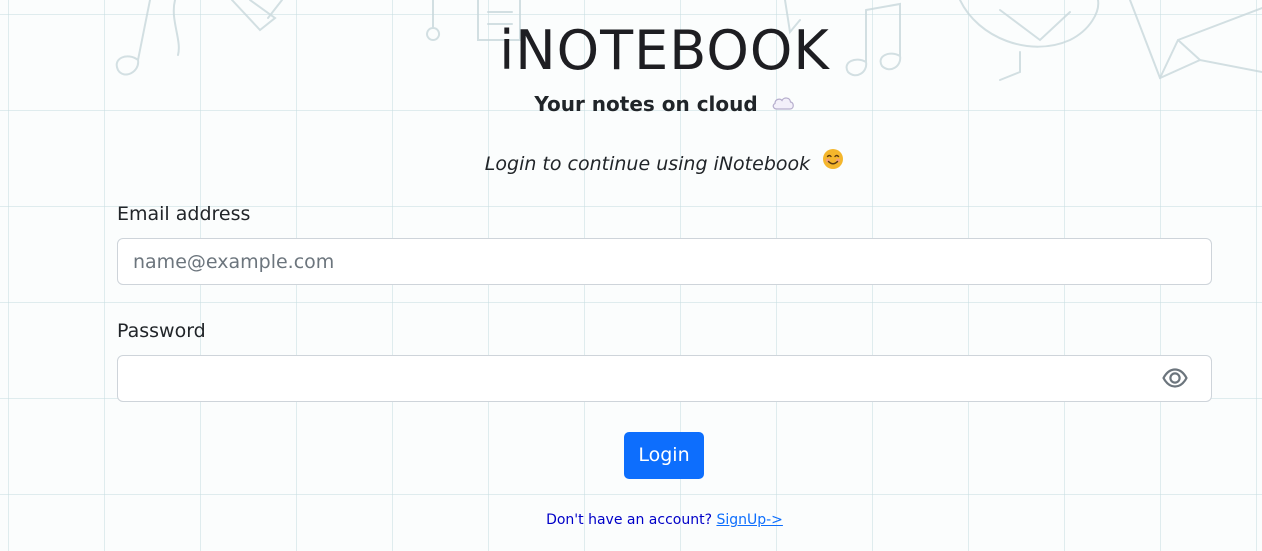 The height and width of the screenshot is (551, 1262). I want to click on eye-icon, so click(1175, 378).